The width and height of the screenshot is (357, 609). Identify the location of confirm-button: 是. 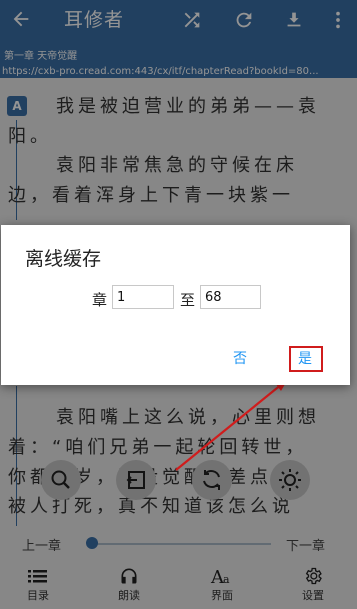
(305, 359).